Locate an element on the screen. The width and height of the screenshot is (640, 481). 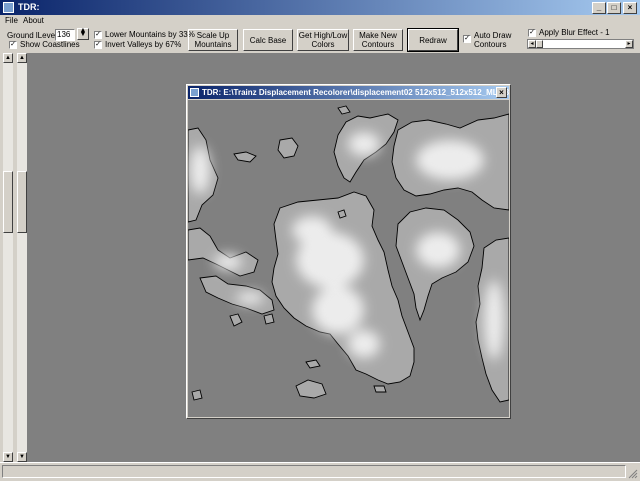
slider-right-arrow-icon: ▸ is located at coordinates (629, 44).